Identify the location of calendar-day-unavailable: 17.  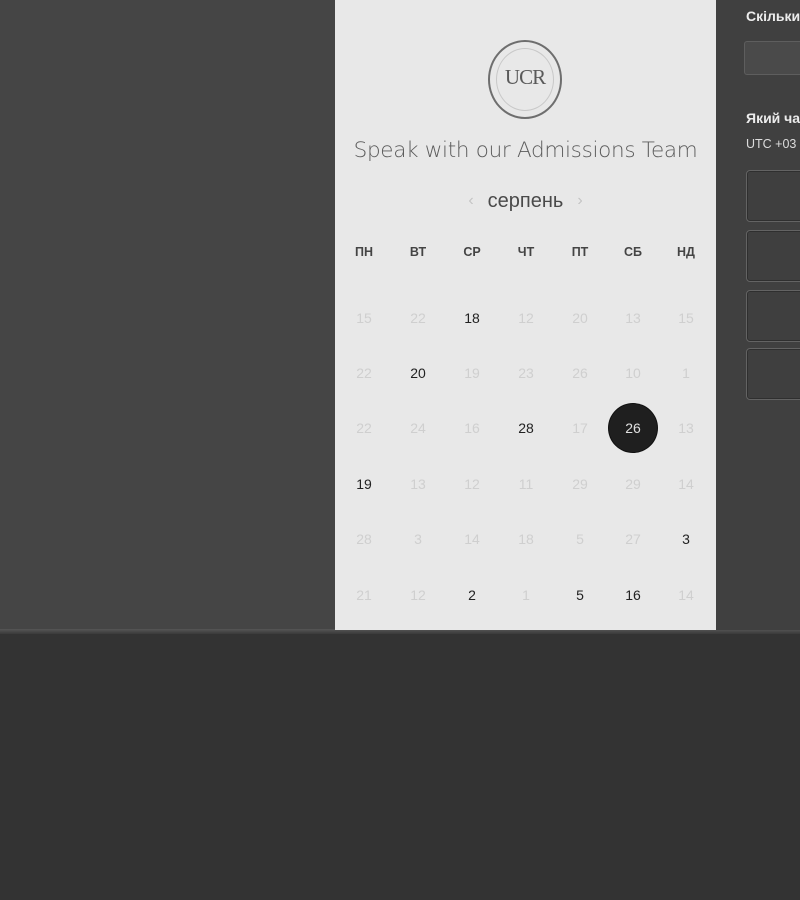
(580, 428).